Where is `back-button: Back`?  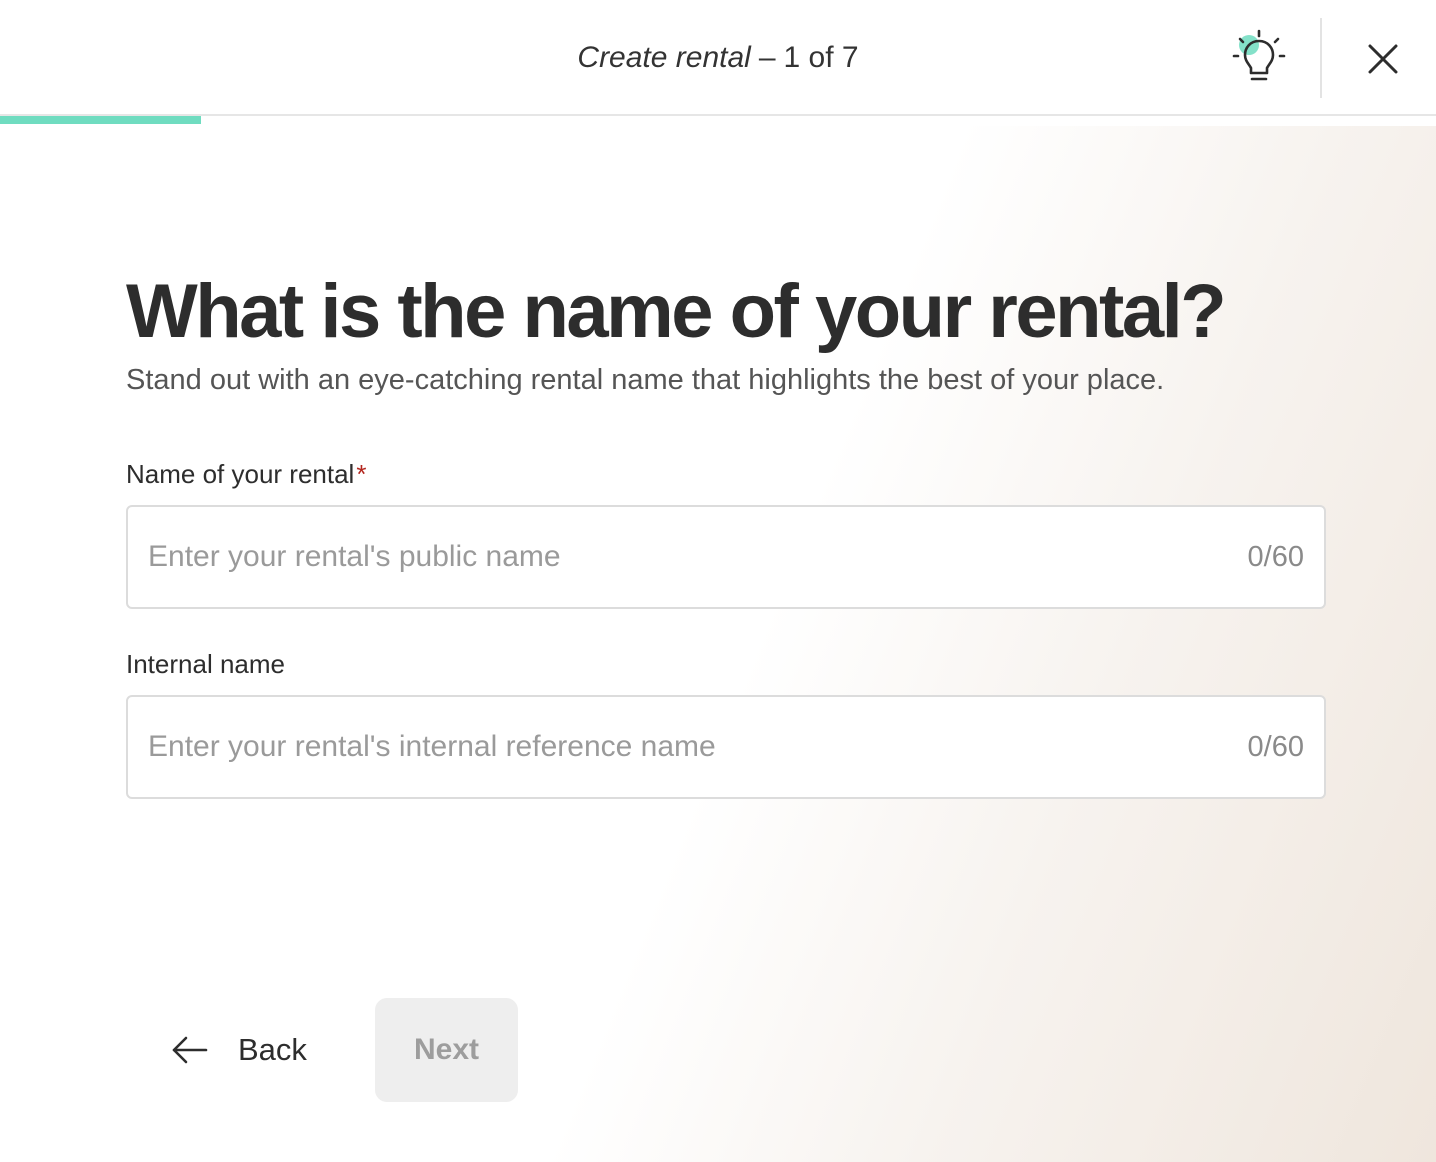 back-button: Back is located at coordinates (239, 1050).